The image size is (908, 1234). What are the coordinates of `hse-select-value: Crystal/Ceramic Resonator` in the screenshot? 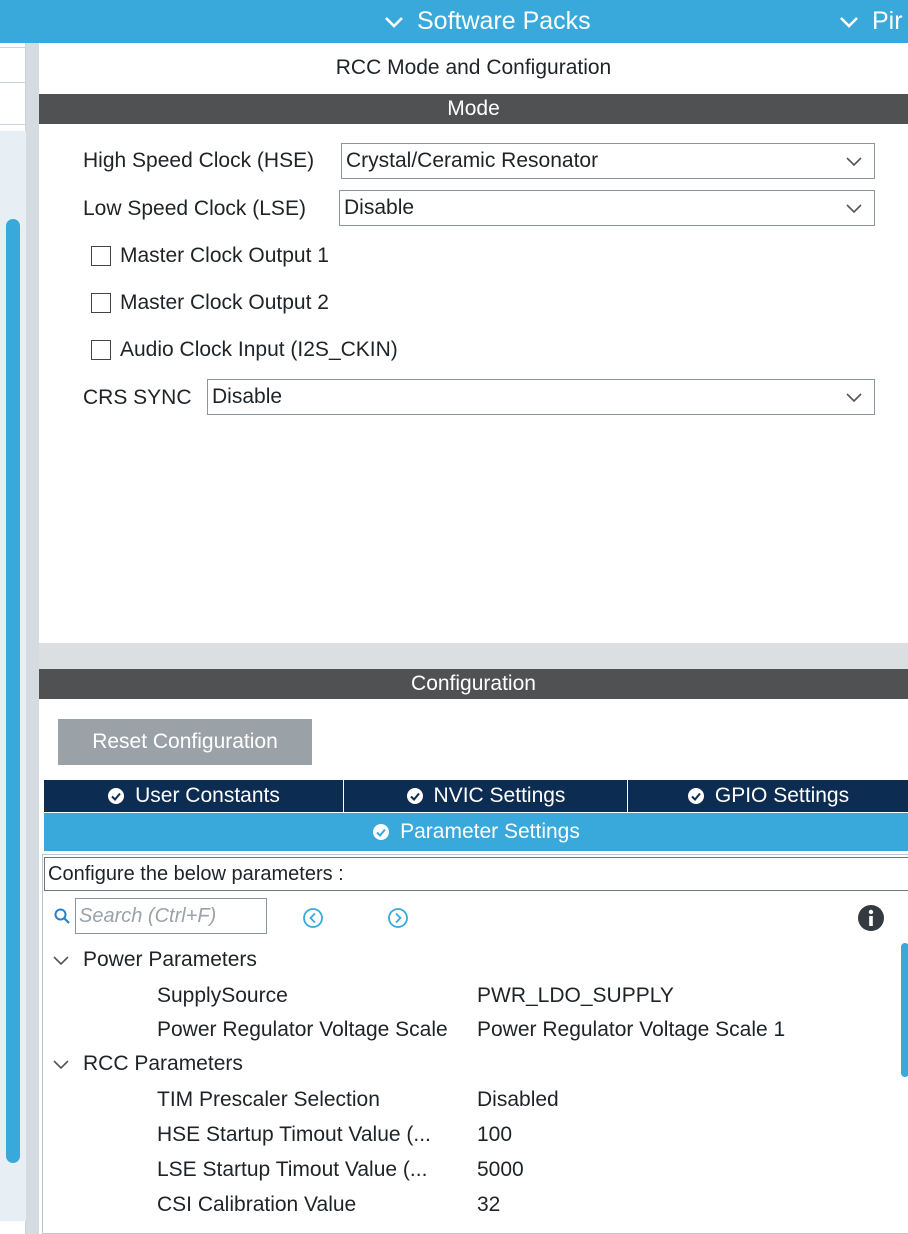 It's located at (472, 160).